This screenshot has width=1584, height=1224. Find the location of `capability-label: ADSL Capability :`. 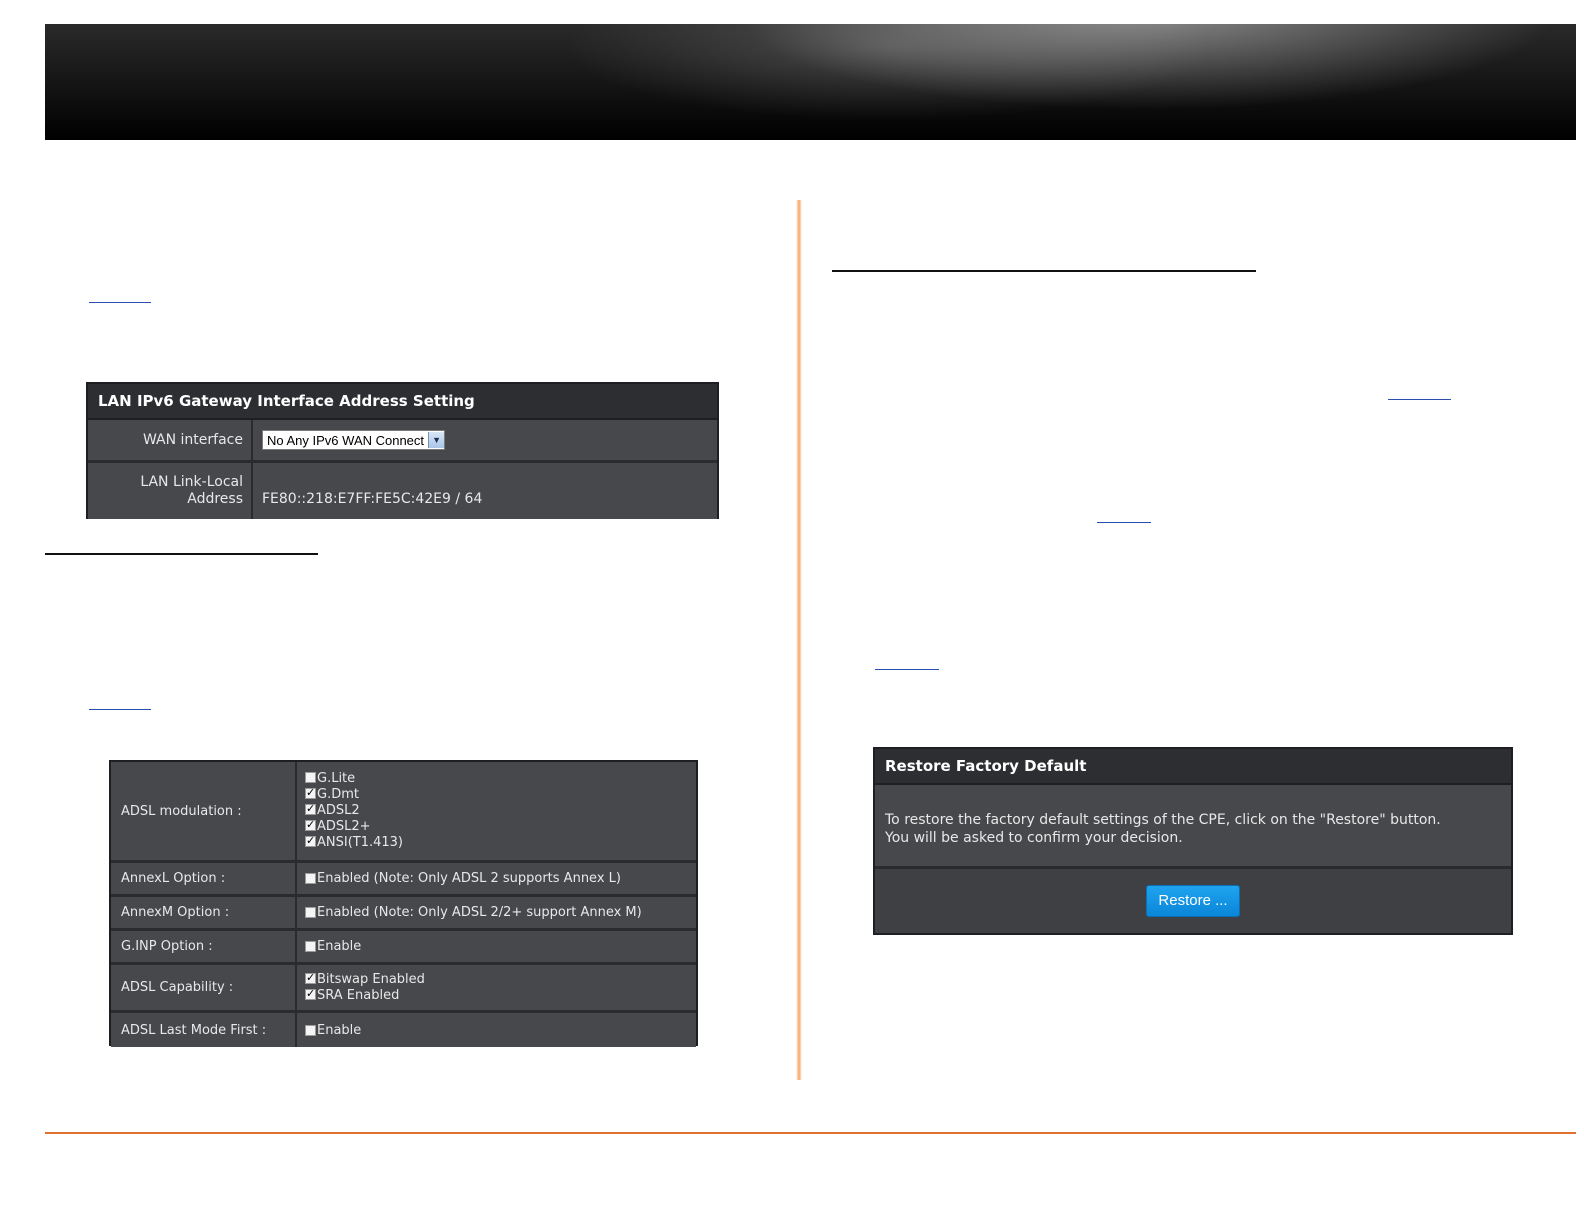

capability-label: ADSL Capability : is located at coordinates (177, 987).